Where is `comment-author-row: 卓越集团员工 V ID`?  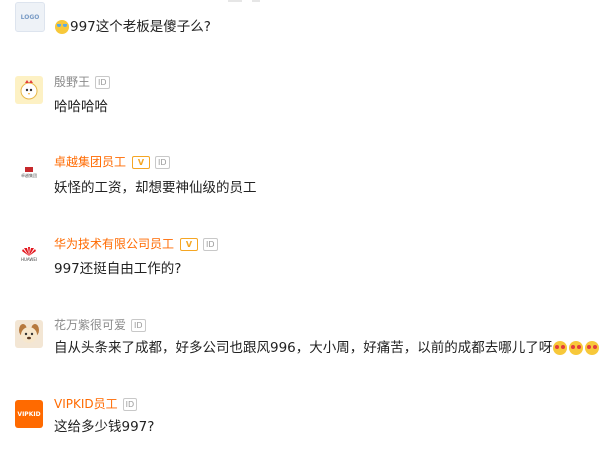
comment-author-row: 卓越集团员工 V ID is located at coordinates (112, 162).